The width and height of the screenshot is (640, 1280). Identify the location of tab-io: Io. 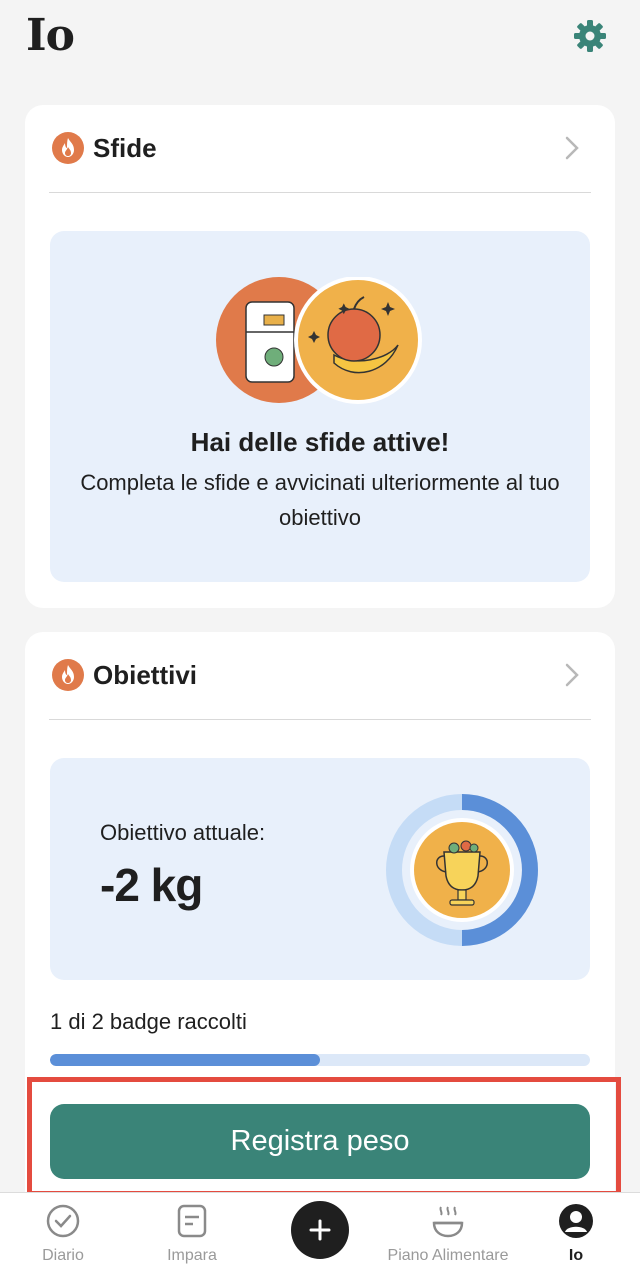
(576, 1236).